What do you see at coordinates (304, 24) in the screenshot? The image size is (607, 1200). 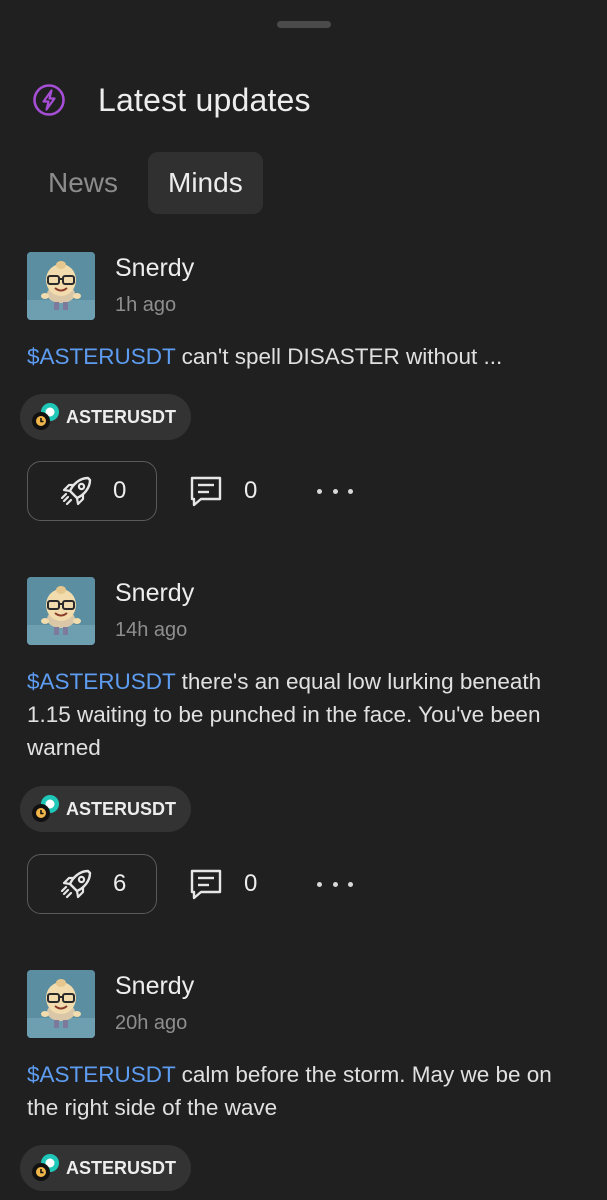 I see `drag-handle` at bounding box center [304, 24].